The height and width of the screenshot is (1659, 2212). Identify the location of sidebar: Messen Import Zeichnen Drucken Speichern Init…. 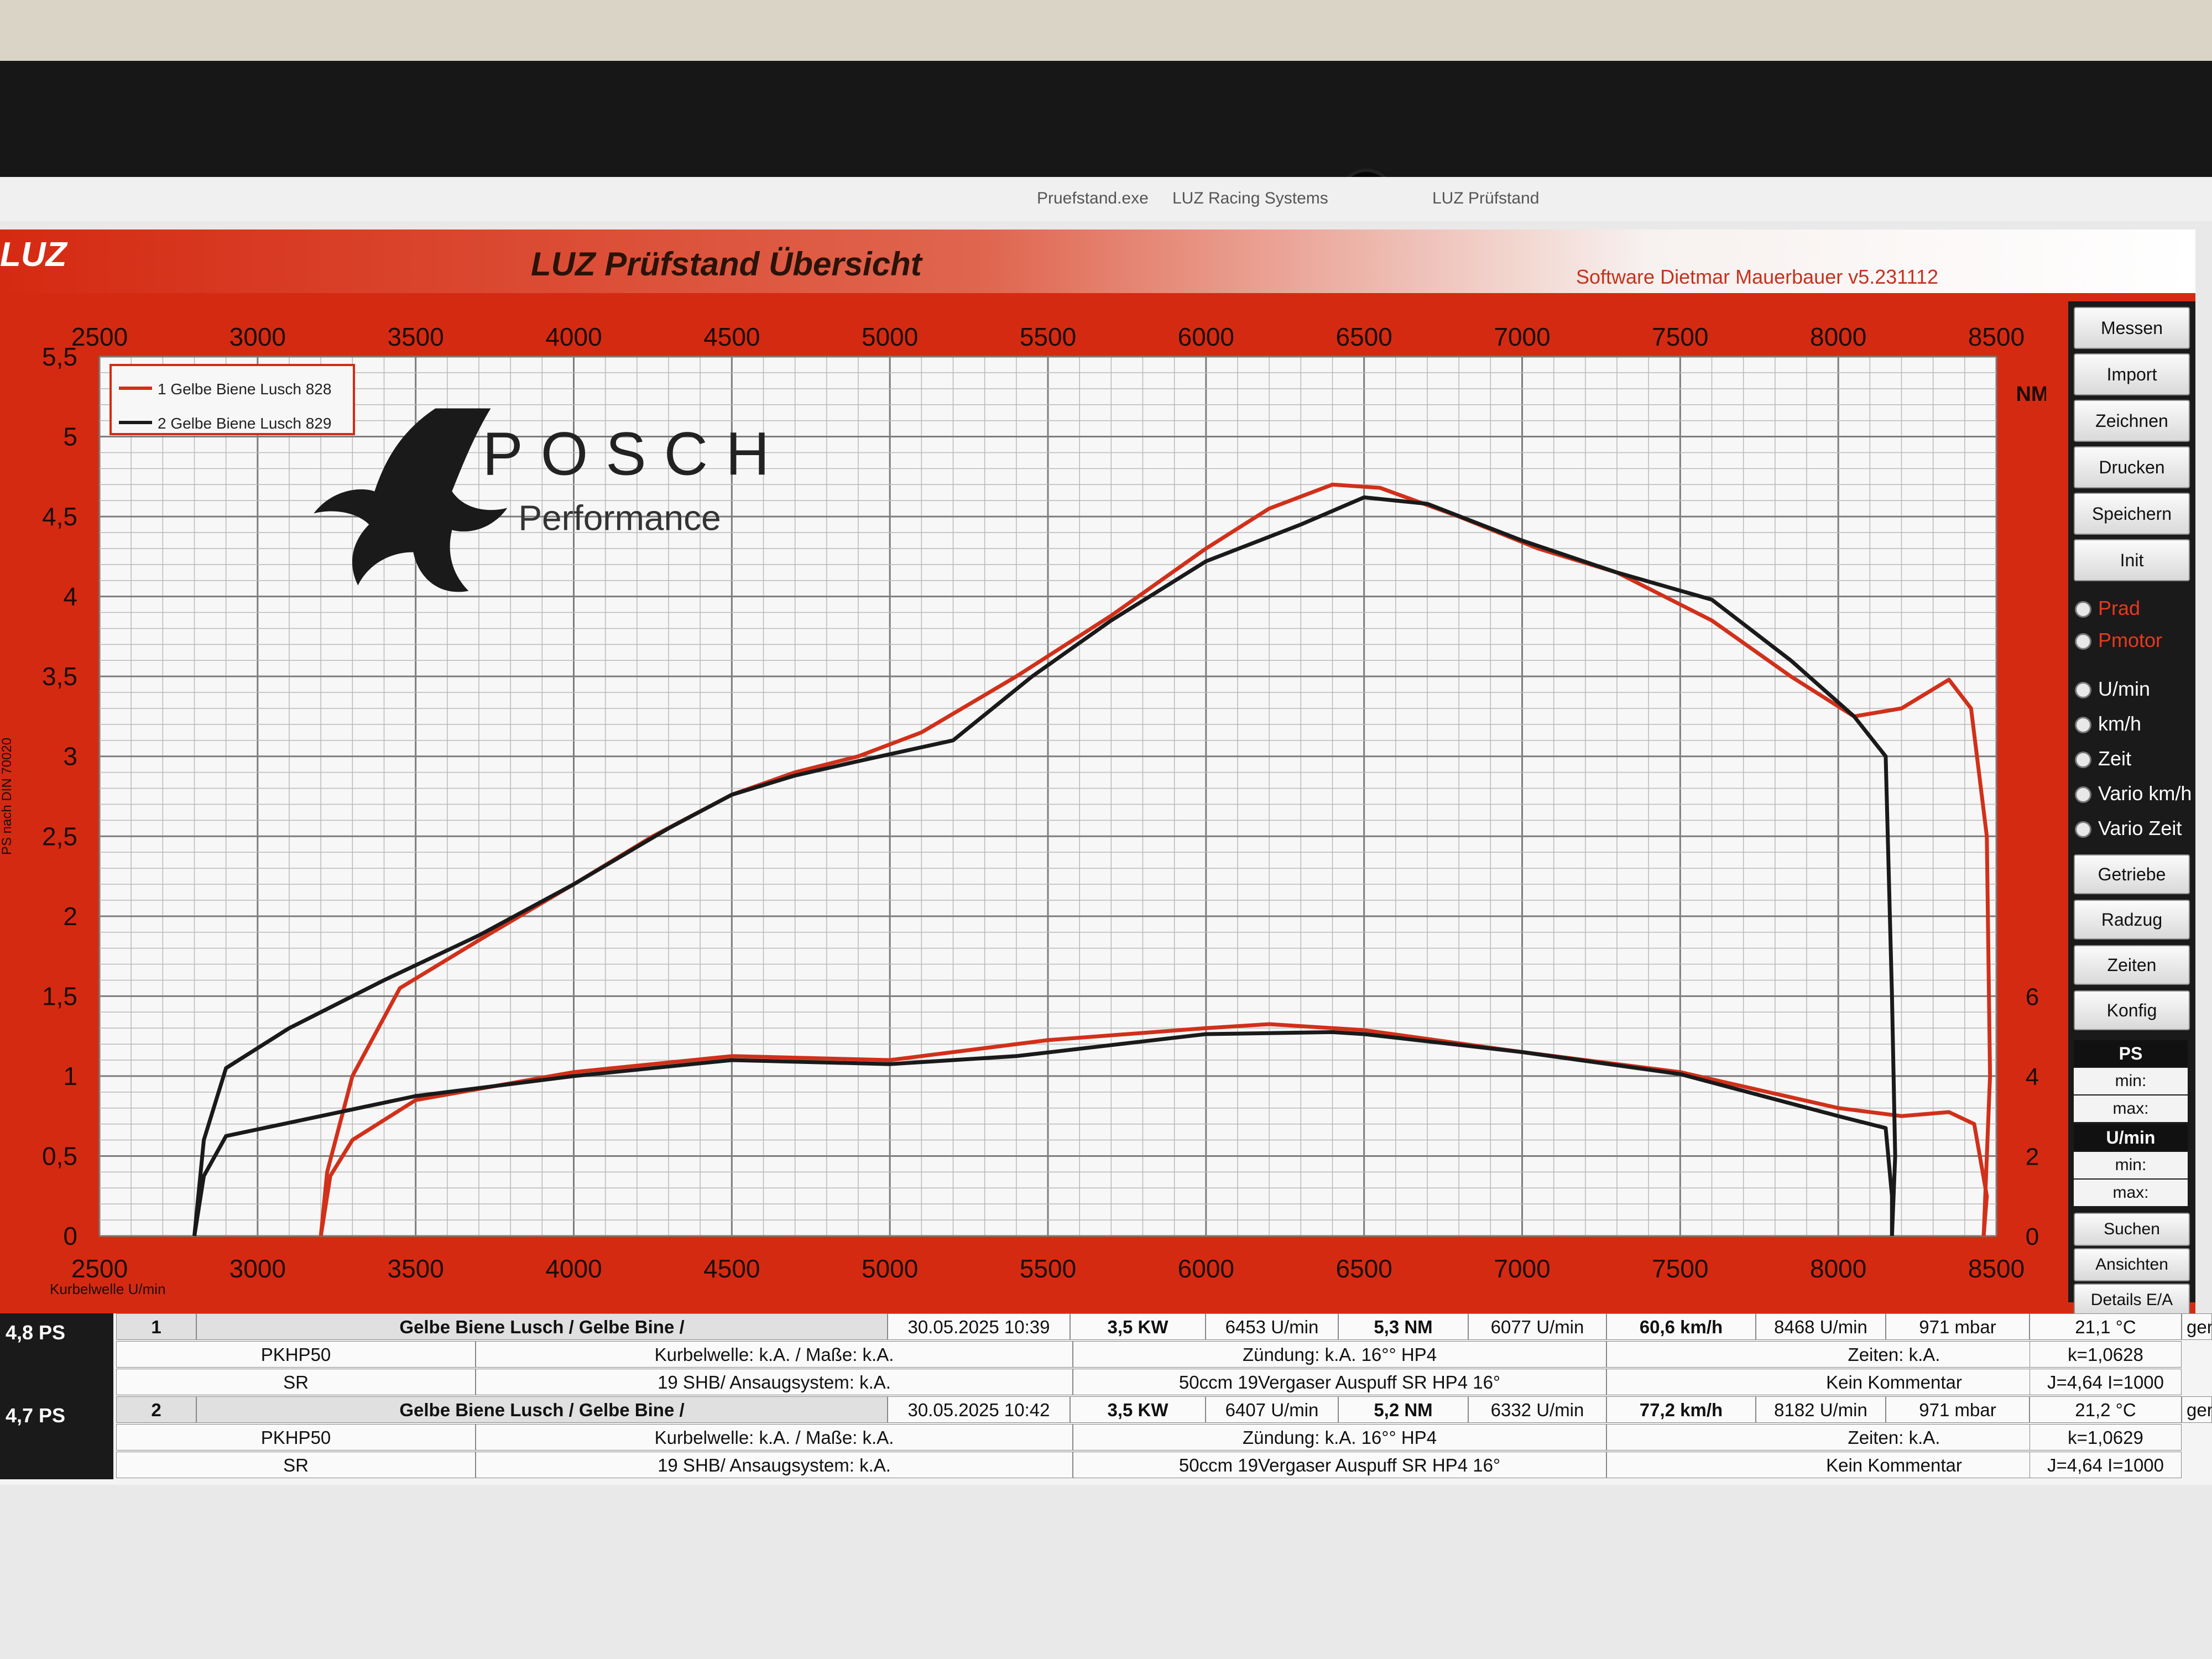
(2132, 809).